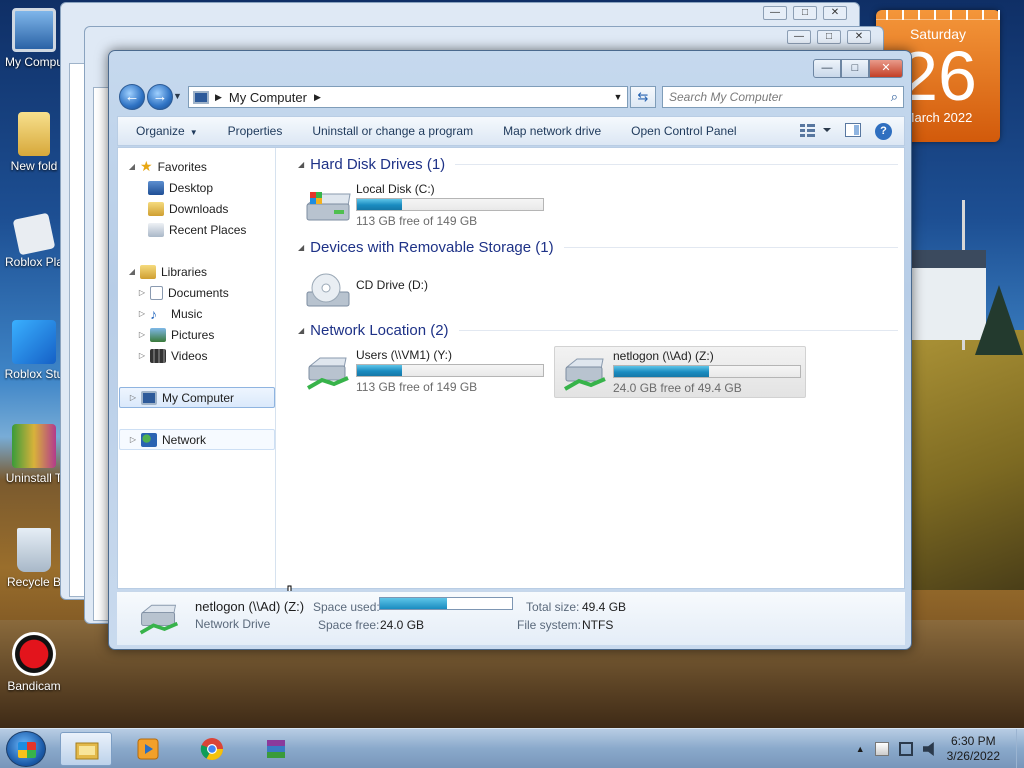  I want to click on nav-libraries: ◢ Libraries, so click(197, 271).